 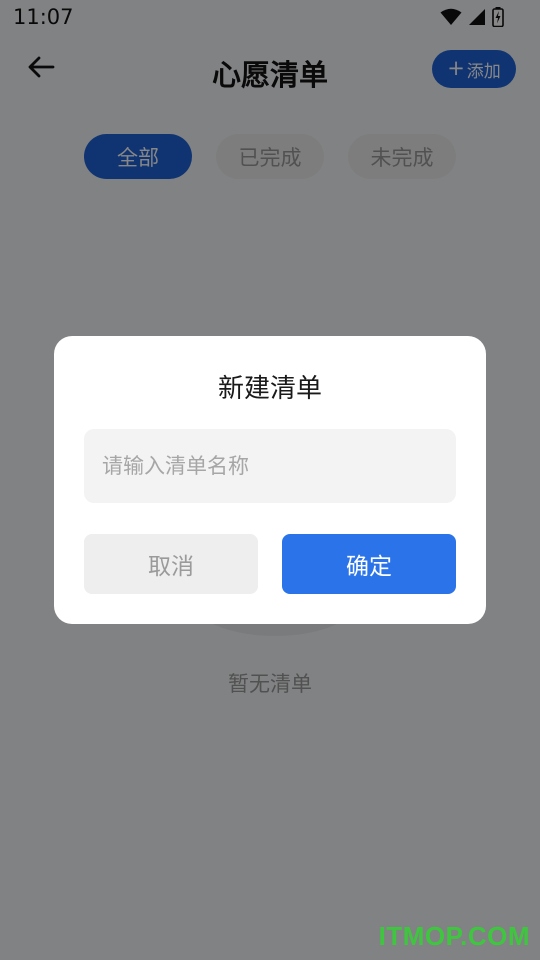 What do you see at coordinates (171, 564) in the screenshot?
I see `cancel-button: 取消` at bounding box center [171, 564].